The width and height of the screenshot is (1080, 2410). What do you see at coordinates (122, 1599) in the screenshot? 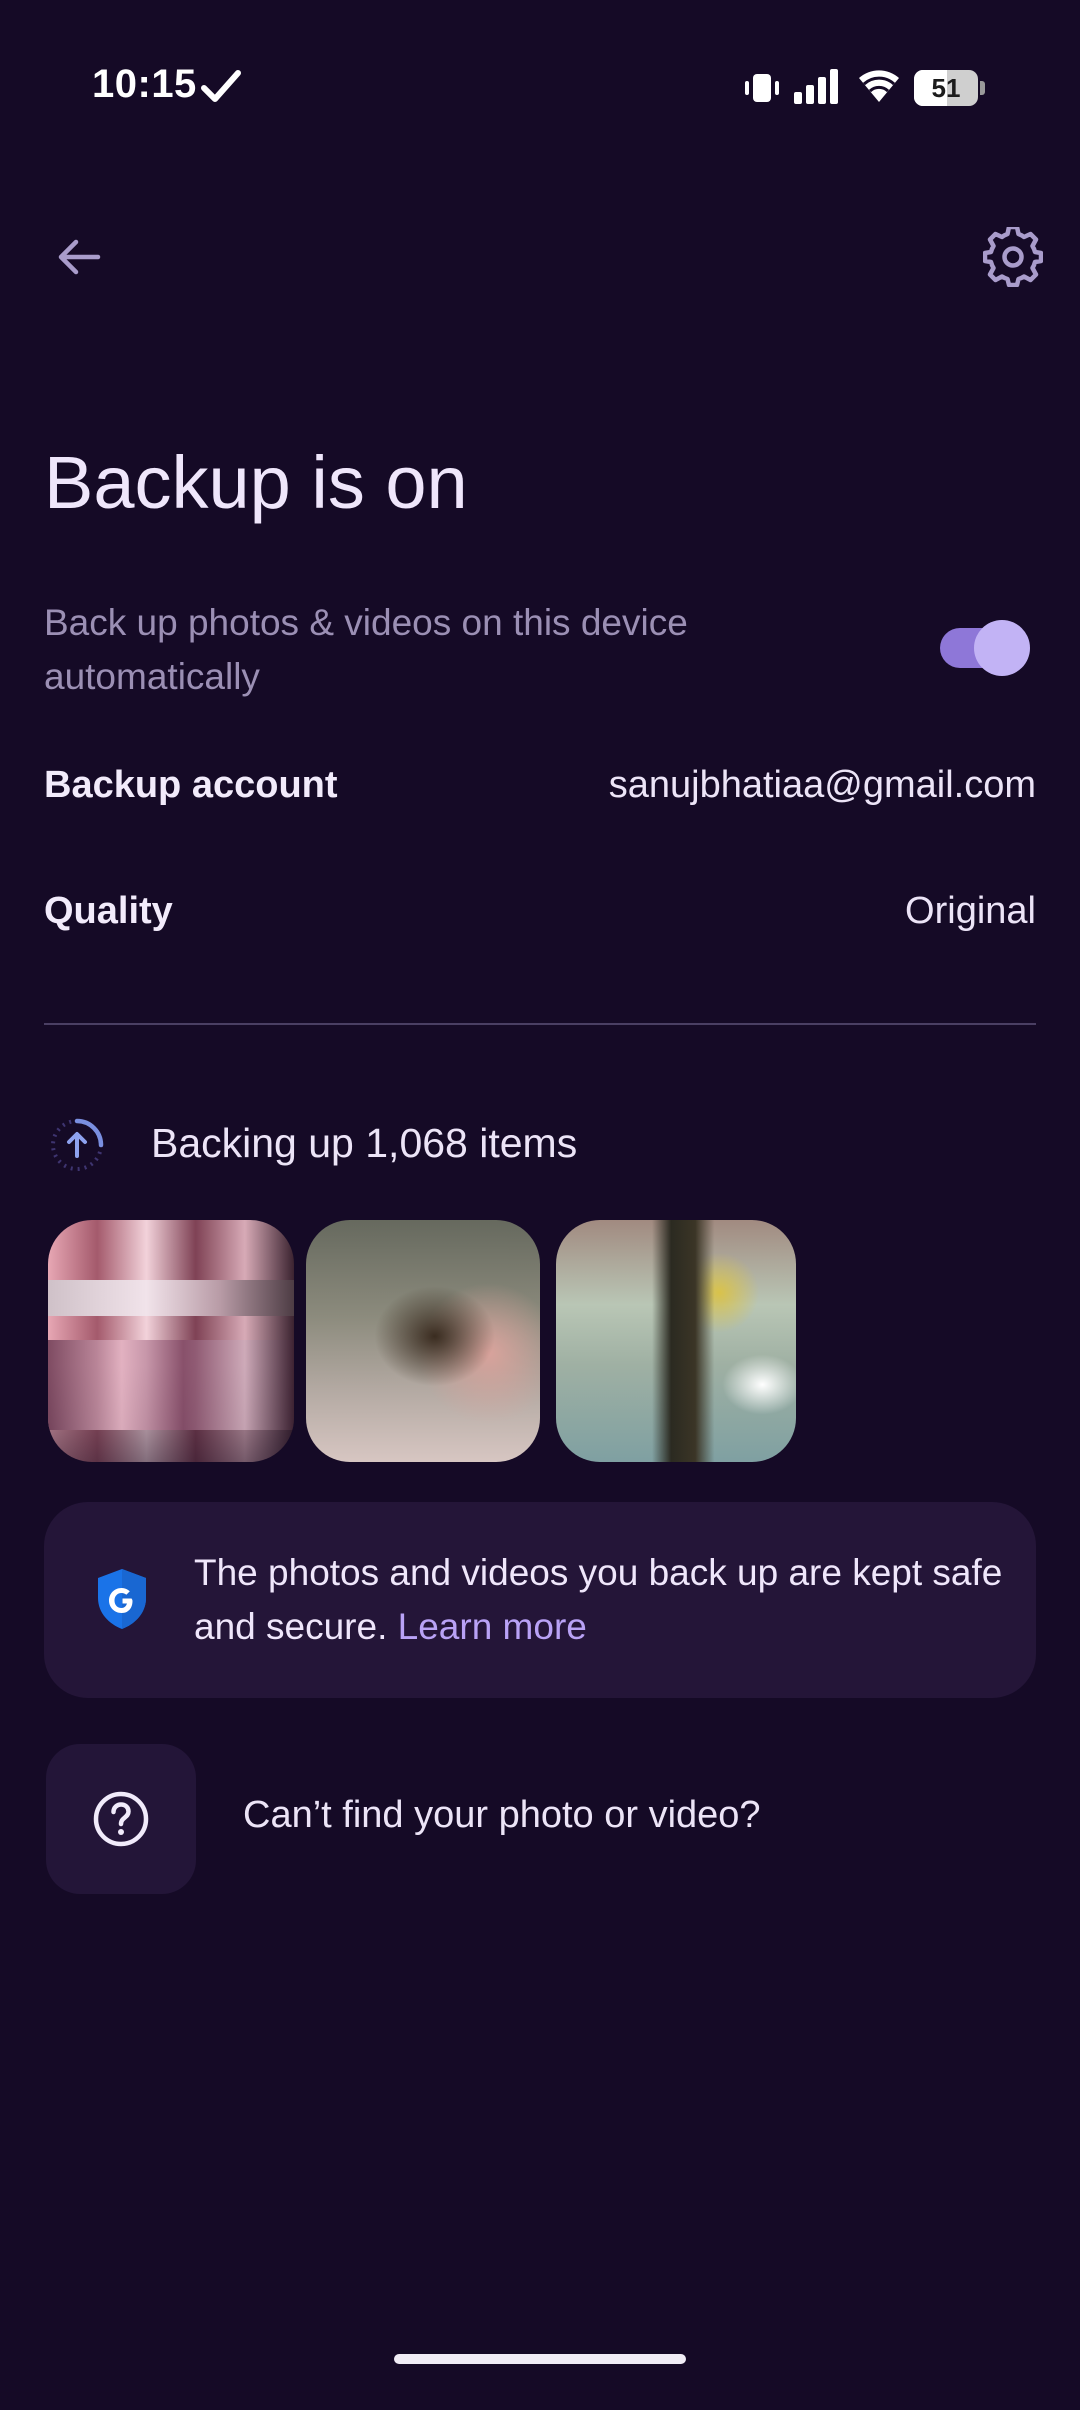
I see `google-shield-icon` at bounding box center [122, 1599].